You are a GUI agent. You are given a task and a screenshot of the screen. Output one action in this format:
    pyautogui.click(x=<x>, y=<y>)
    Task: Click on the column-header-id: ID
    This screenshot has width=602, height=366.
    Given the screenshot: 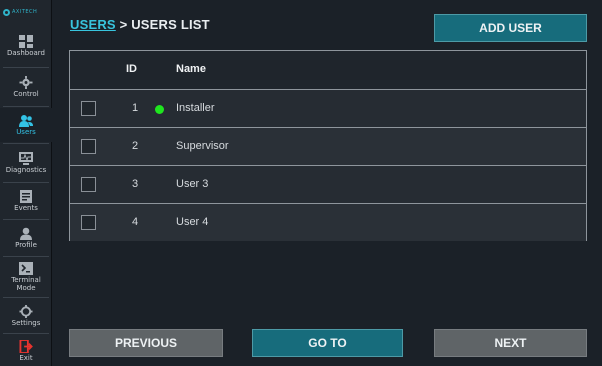 What is the action you would take?
    pyautogui.click(x=131, y=69)
    